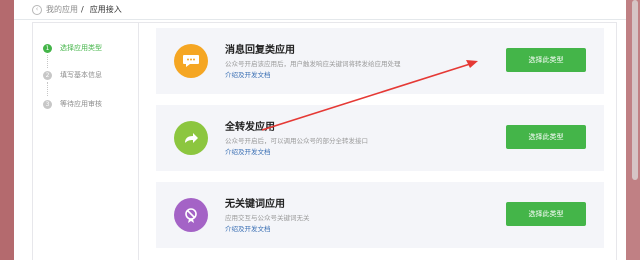  I want to click on scrollbar, so click(635, 90).